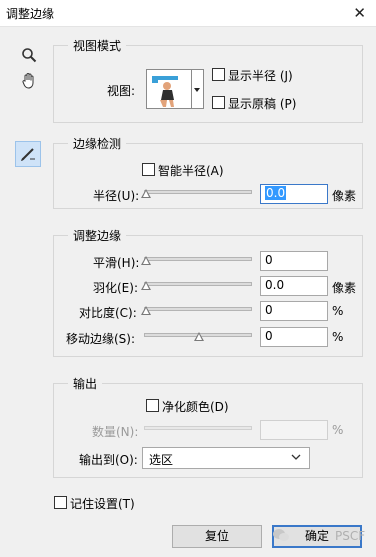 The height and width of the screenshot is (557, 376). I want to click on radius-slider-track, so click(198, 192).